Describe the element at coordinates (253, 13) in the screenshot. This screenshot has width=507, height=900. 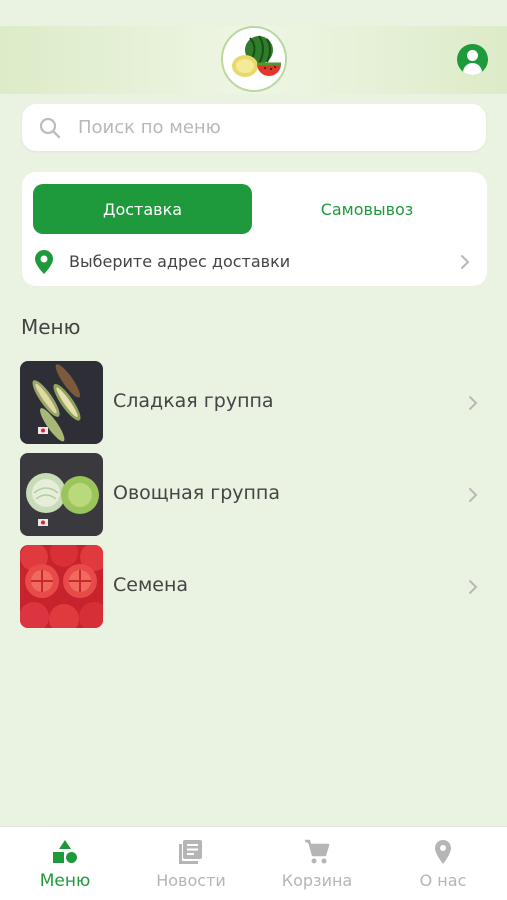
I see `status-bar` at that location.